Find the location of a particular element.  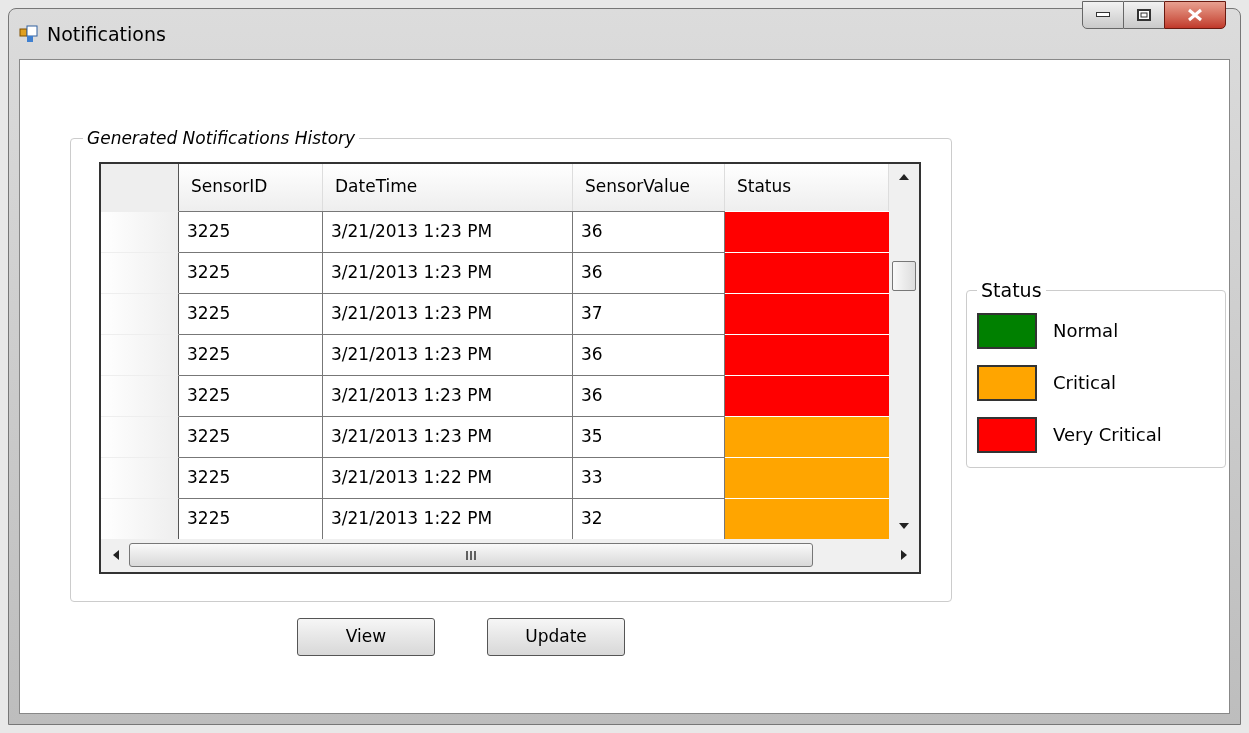

column-header: SensorID is located at coordinates (251, 187).